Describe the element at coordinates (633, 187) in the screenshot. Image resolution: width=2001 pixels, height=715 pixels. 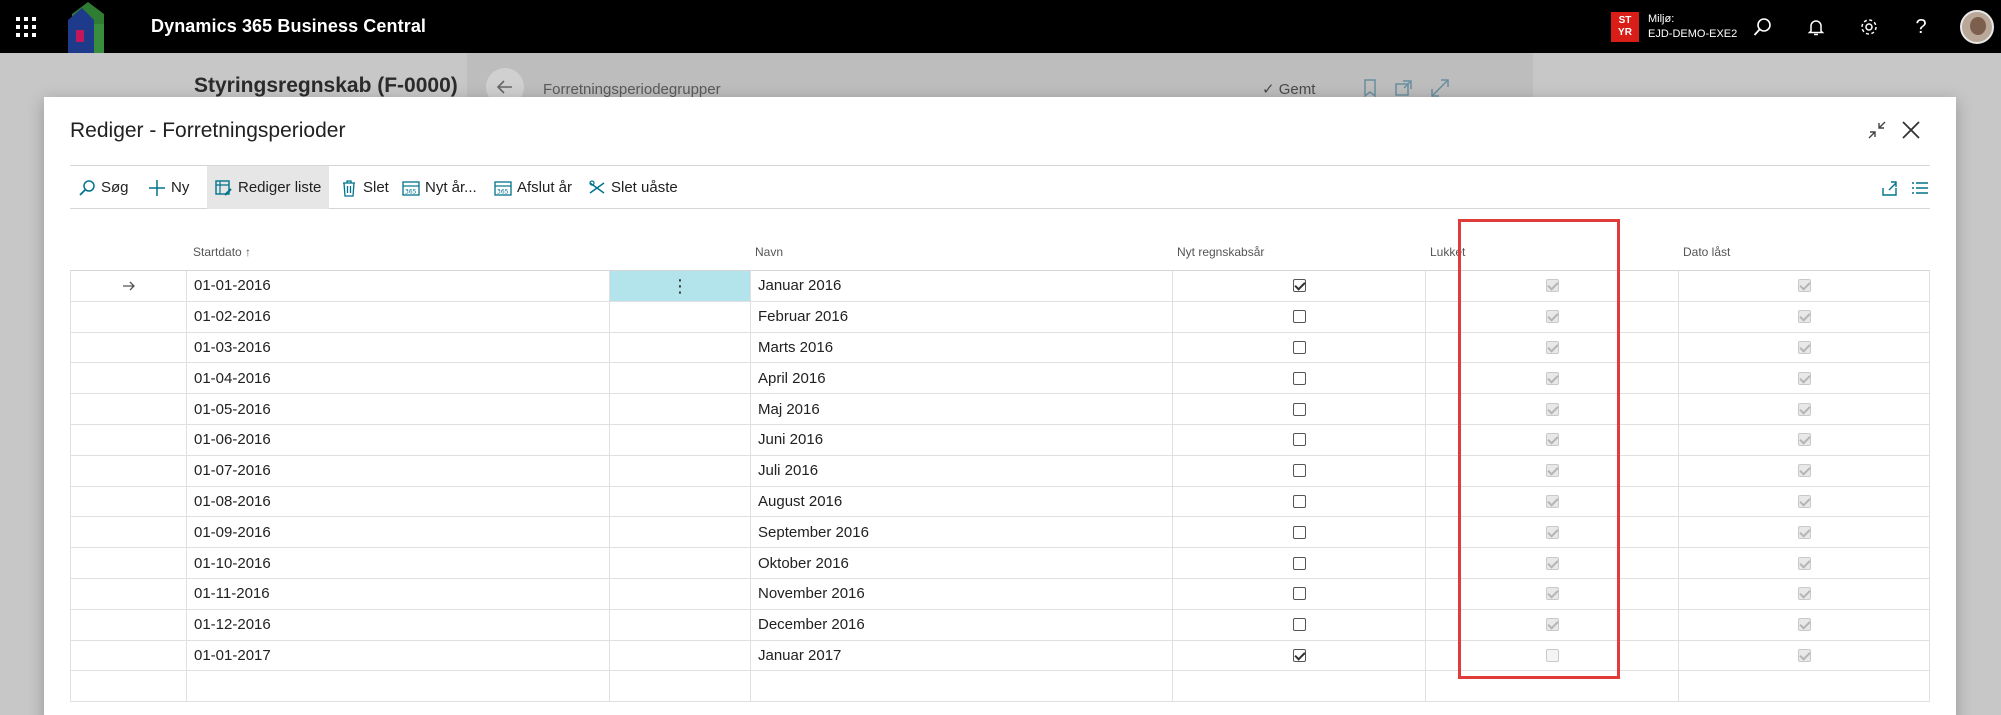
I see `delete-unlocked-button: Slet uåste` at that location.